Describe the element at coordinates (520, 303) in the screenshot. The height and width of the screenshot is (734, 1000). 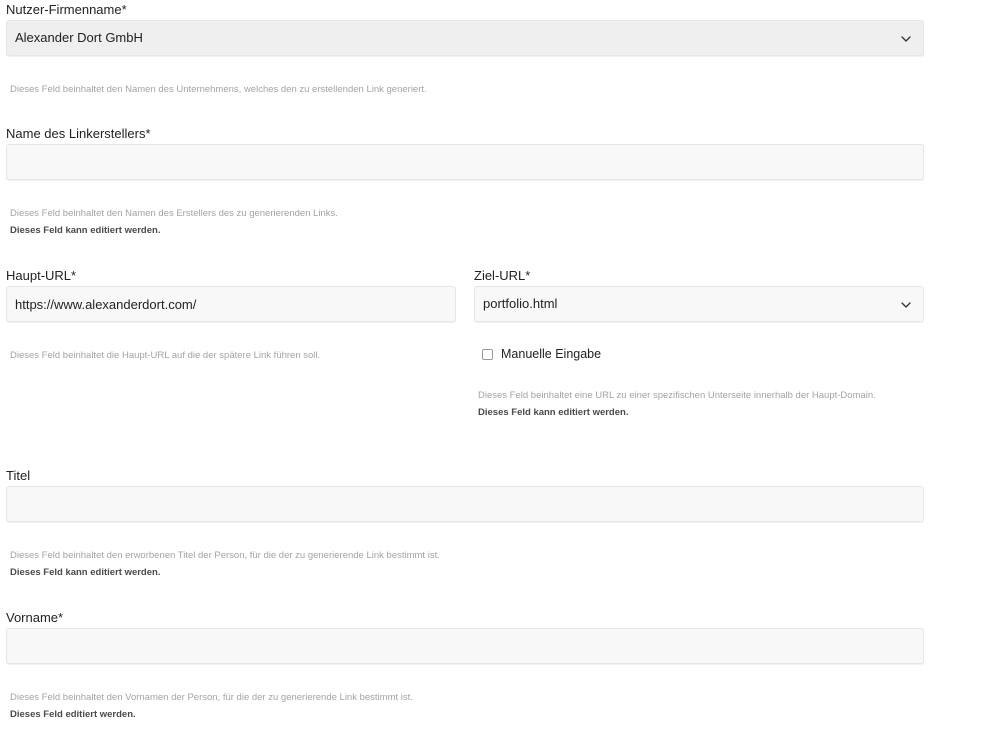
I see `target-url-select-value: portfolio.html` at that location.